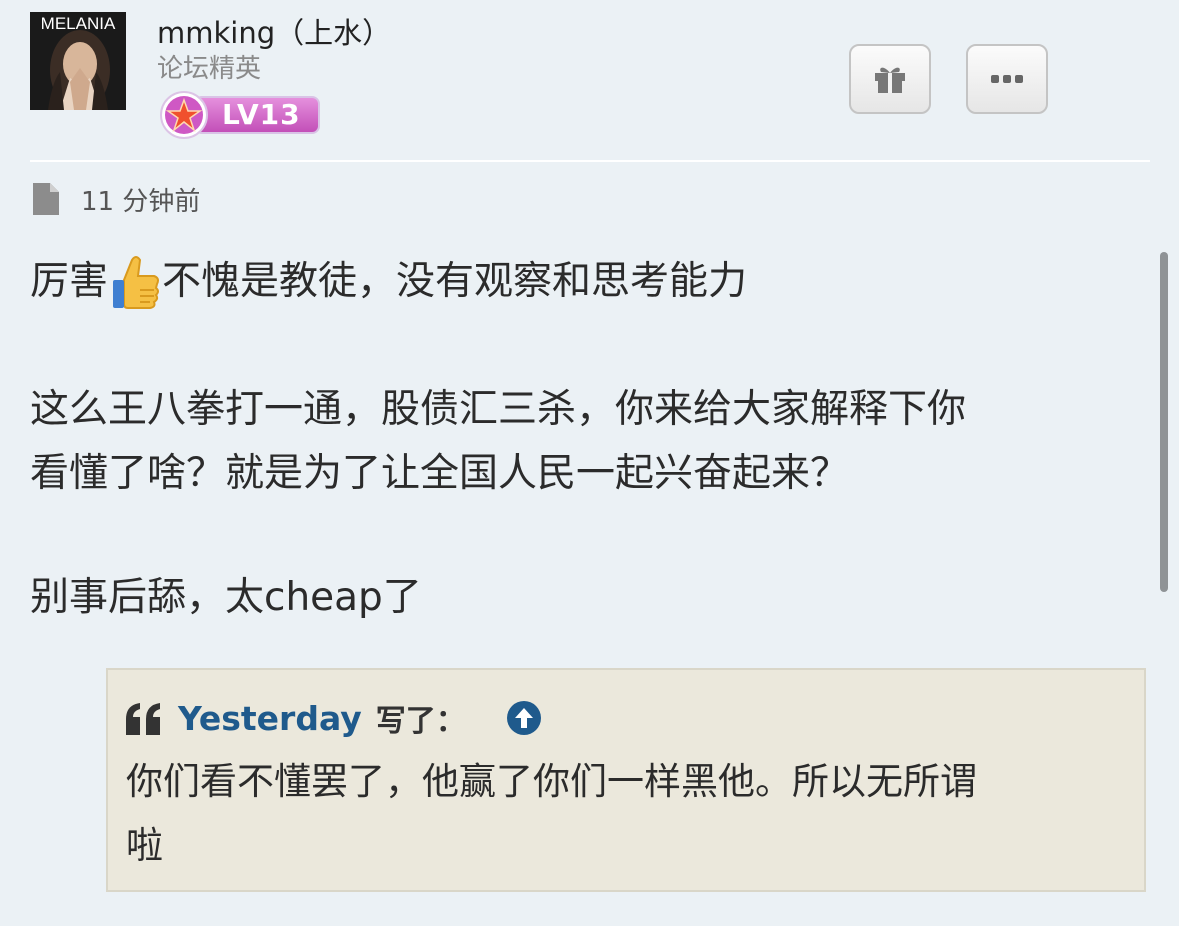  I want to click on more-button, so click(1007, 79).